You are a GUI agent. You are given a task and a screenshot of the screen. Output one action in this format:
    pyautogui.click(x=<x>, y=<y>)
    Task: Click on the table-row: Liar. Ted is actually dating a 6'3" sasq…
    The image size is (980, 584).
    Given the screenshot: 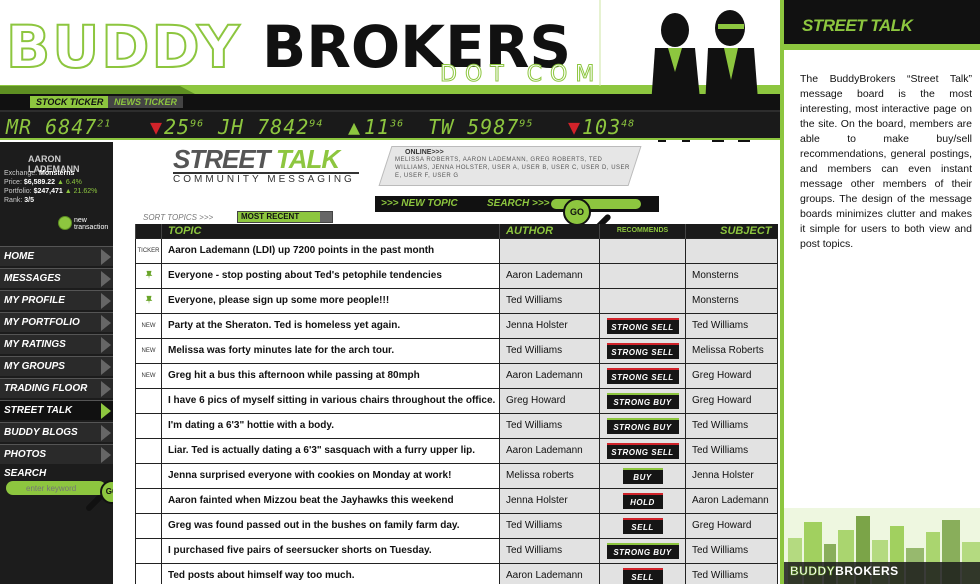 What is the action you would take?
    pyautogui.click(x=456, y=450)
    